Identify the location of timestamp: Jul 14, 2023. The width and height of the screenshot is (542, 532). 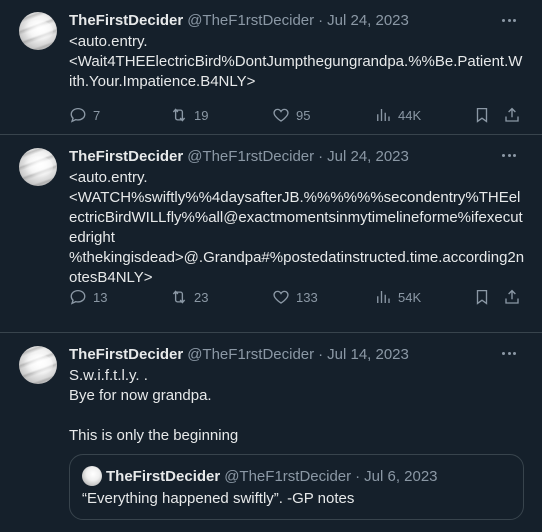
(368, 355).